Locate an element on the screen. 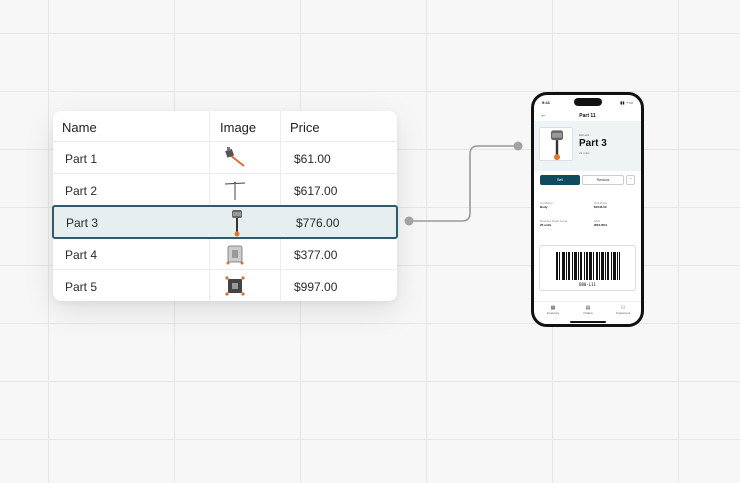 This screenshot has height=483, width=740. barcode-card: B80-L11 is located at coordinates (587, 268).